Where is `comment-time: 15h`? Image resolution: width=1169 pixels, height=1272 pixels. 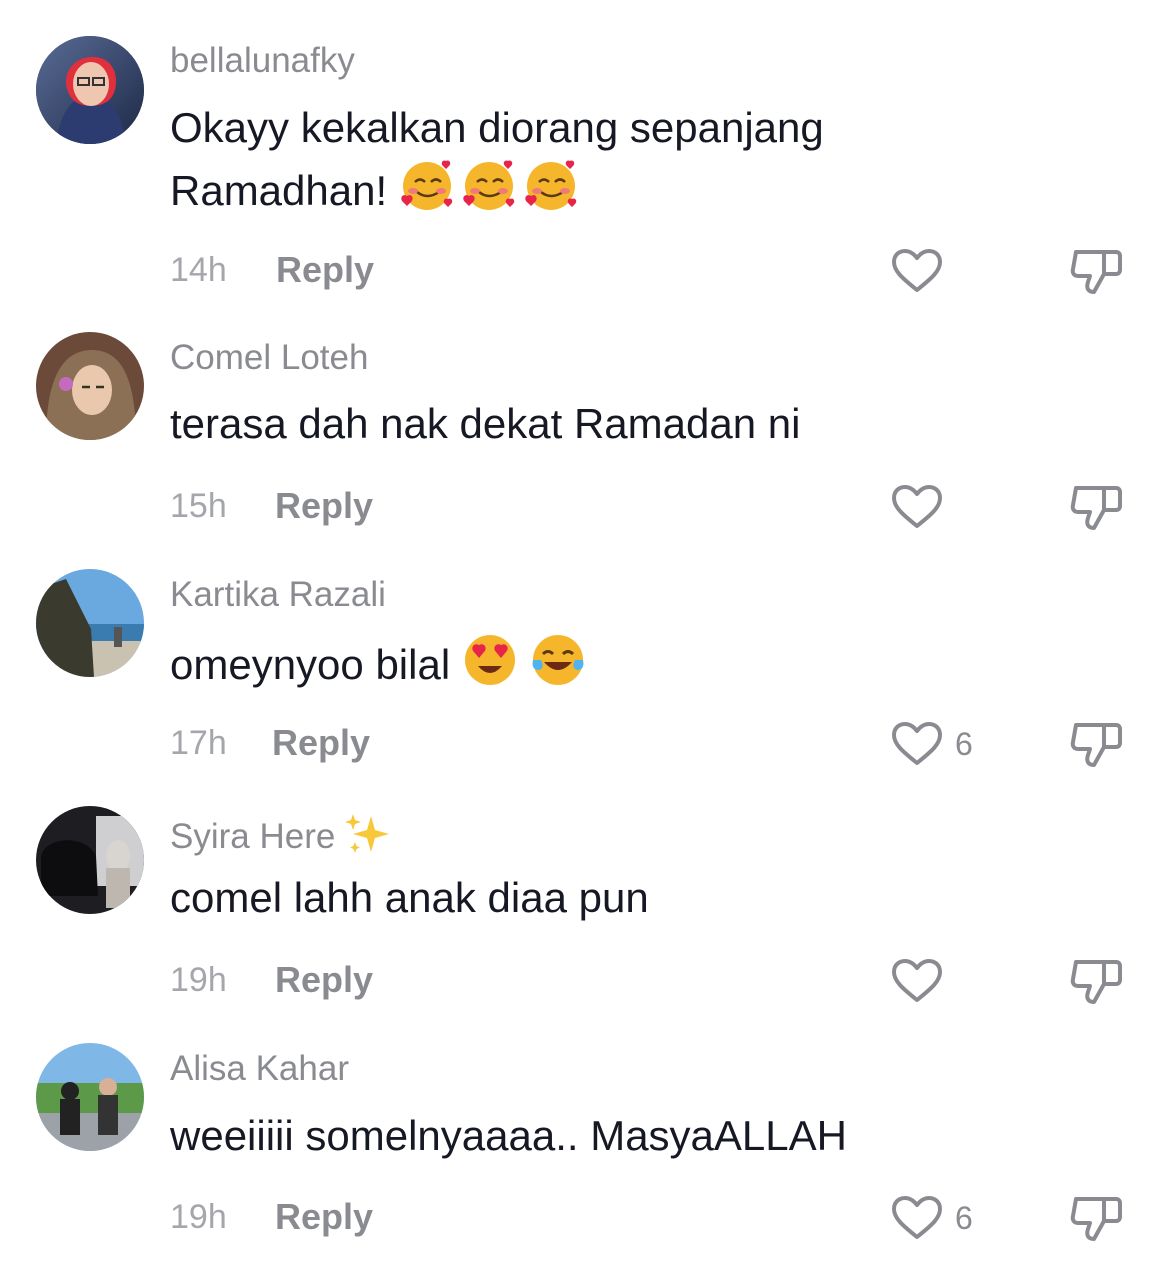
comment-time: 15h is located at coordinates (198, 506).